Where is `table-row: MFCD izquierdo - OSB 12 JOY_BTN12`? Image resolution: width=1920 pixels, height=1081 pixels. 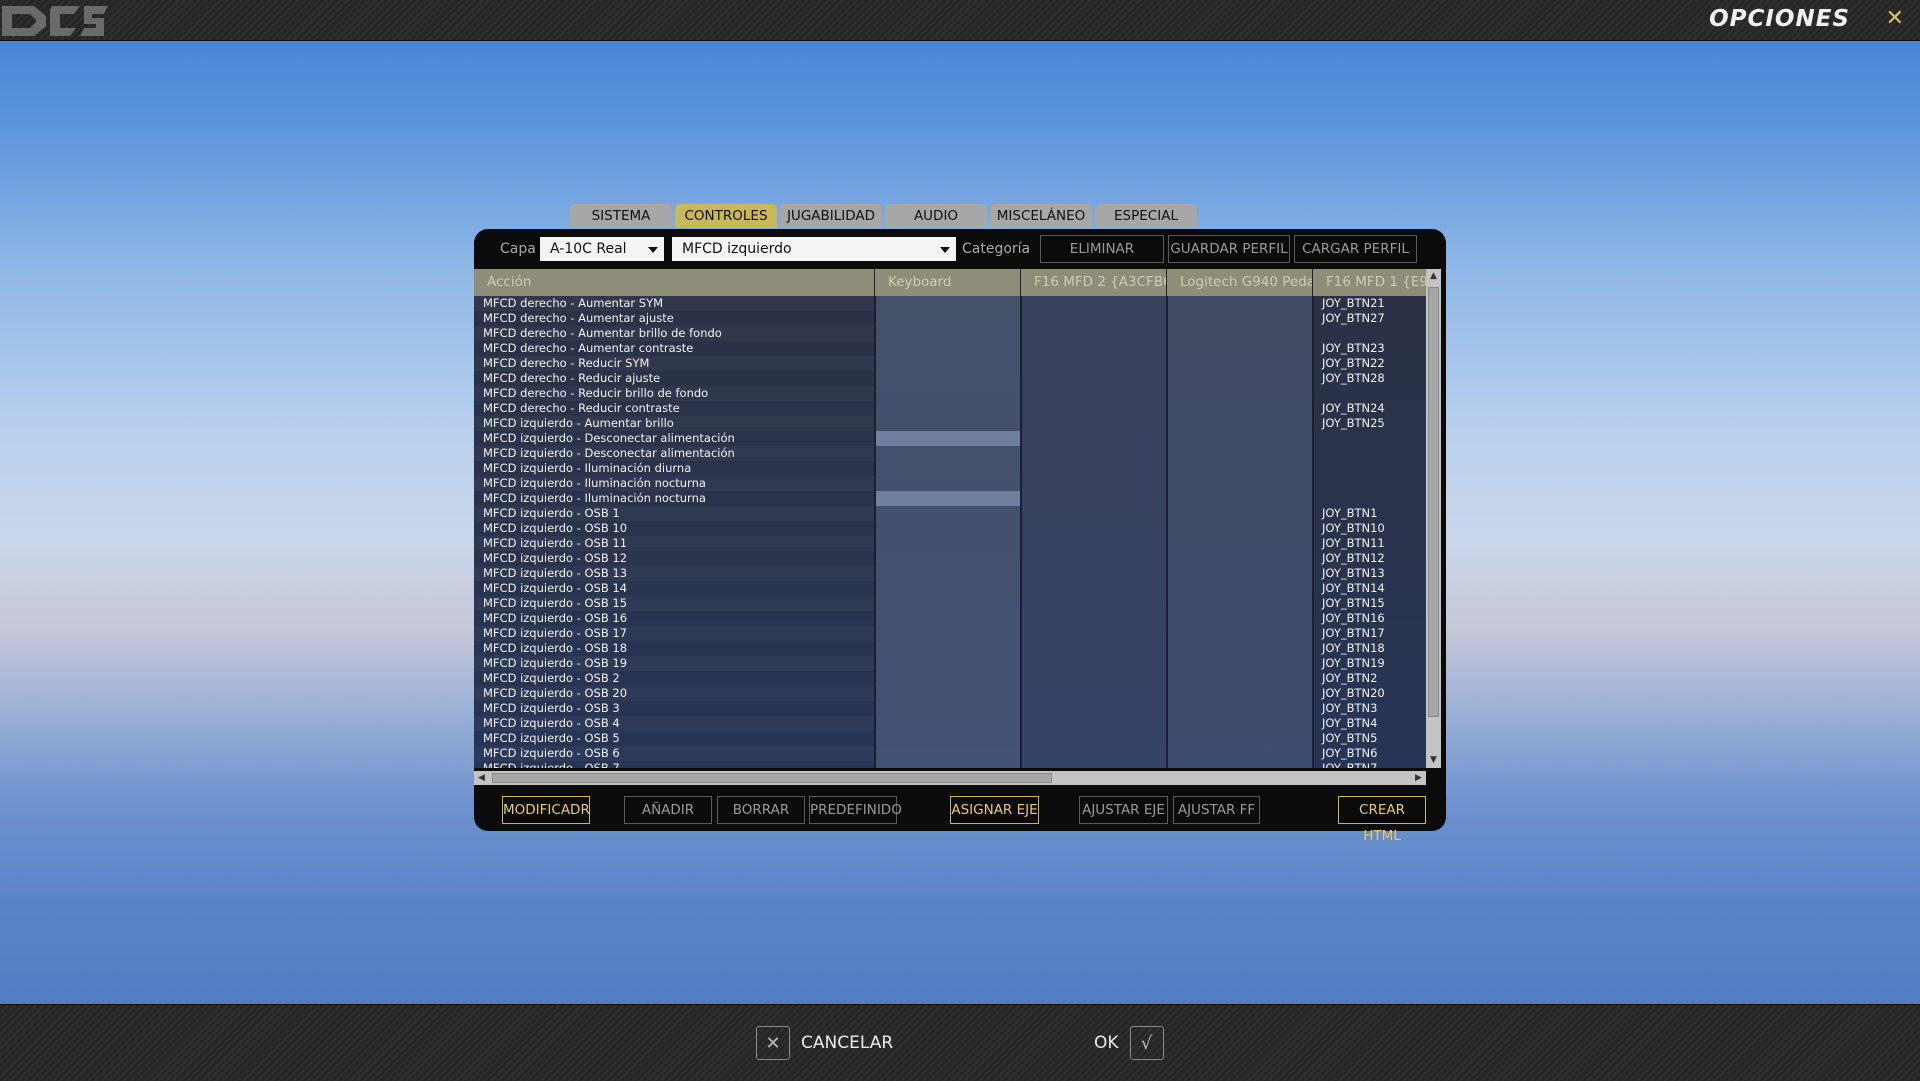
table-row: MFCD izquierdo - OSB 12 JOY_BTN12 is located at coordinates (950, 558).